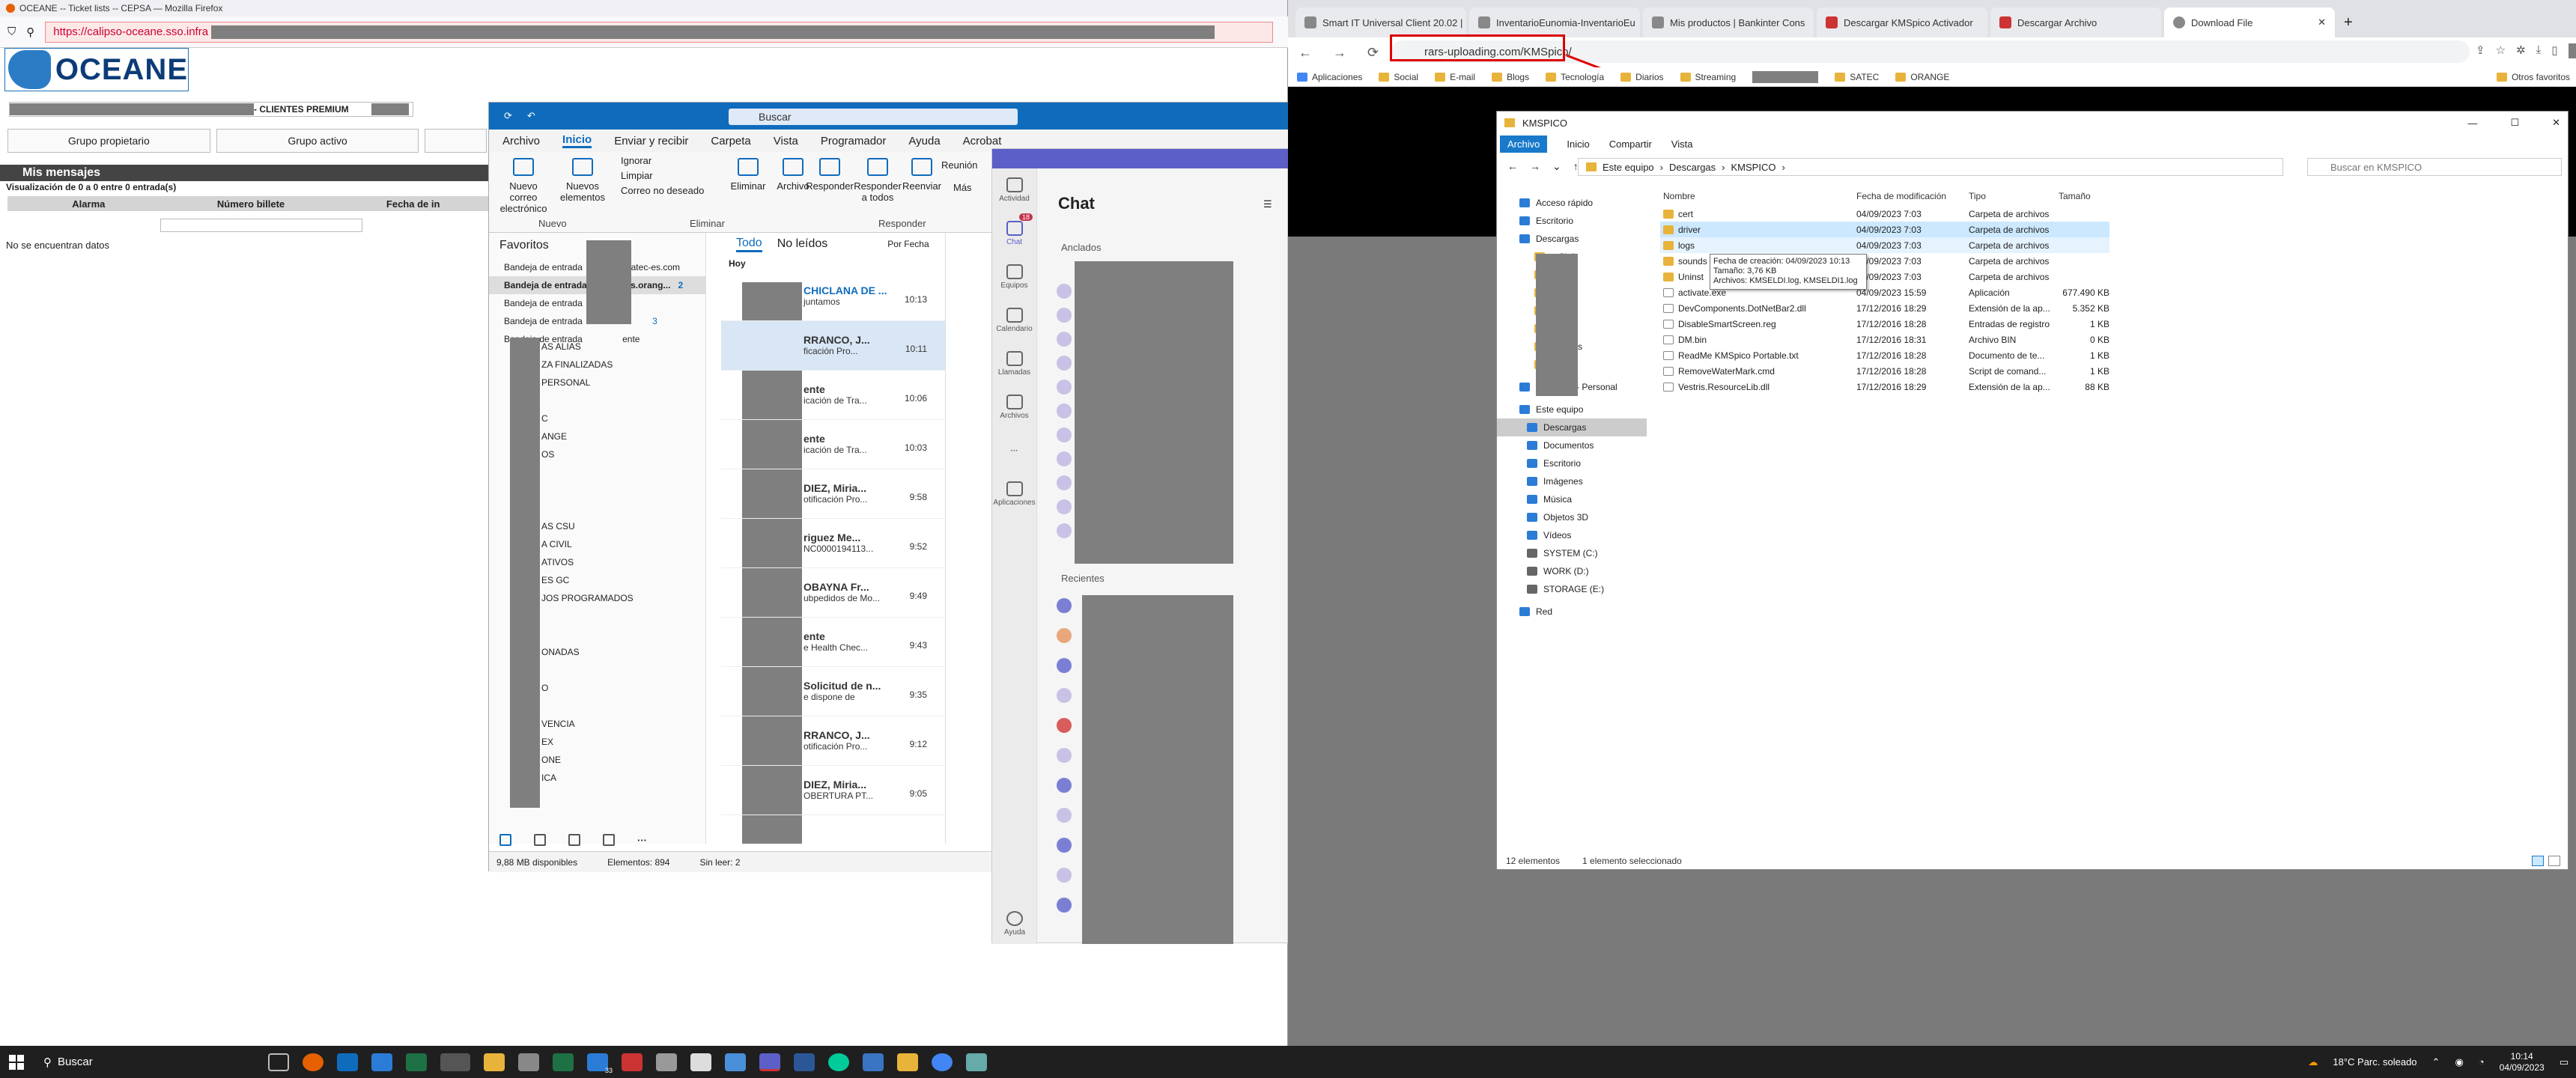  What do you see at coordinates (600, 1063) in the screenshot?
I see `app-taskbar-icon: 33` at bounding box center [600, 1063].